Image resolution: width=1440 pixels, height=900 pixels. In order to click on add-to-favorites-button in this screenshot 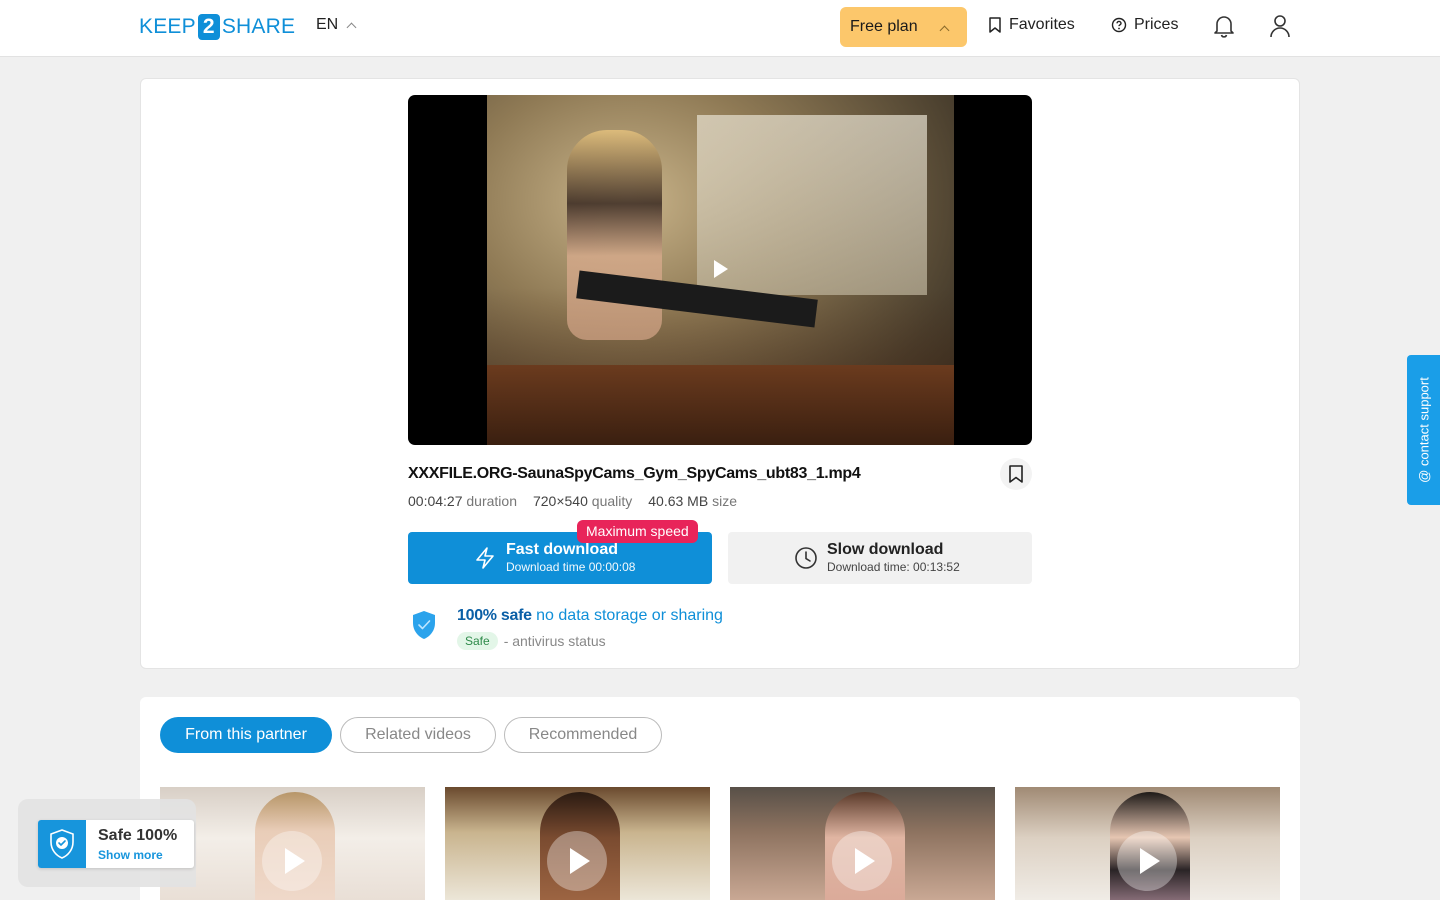, I will do `click(1016, 474)`.